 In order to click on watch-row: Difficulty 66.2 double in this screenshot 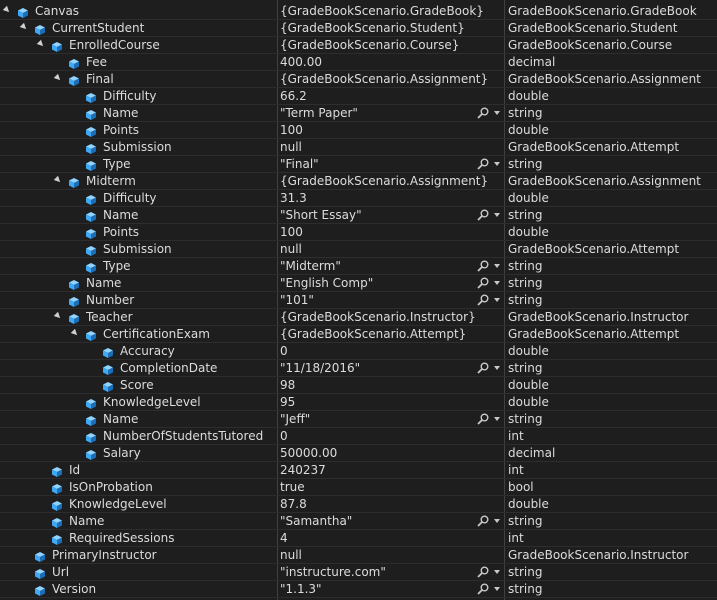, I will do `click(358, 96)`.